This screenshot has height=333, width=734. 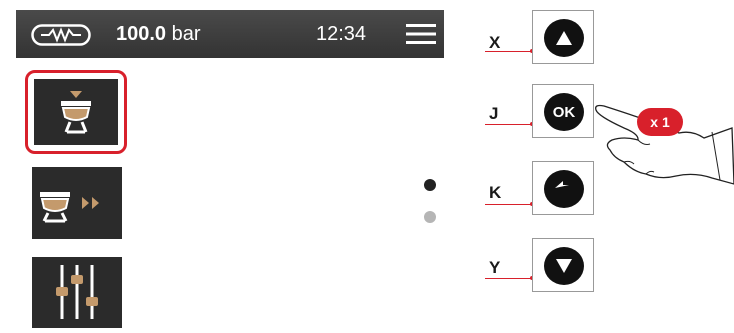 I want to click on leader-line-y, so click(x=508, y=278).